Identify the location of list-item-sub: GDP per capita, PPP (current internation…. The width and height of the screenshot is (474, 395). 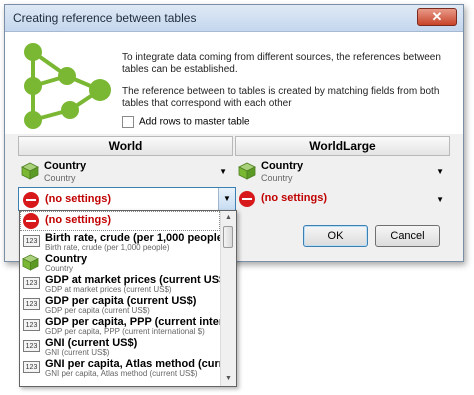
(125, 331).